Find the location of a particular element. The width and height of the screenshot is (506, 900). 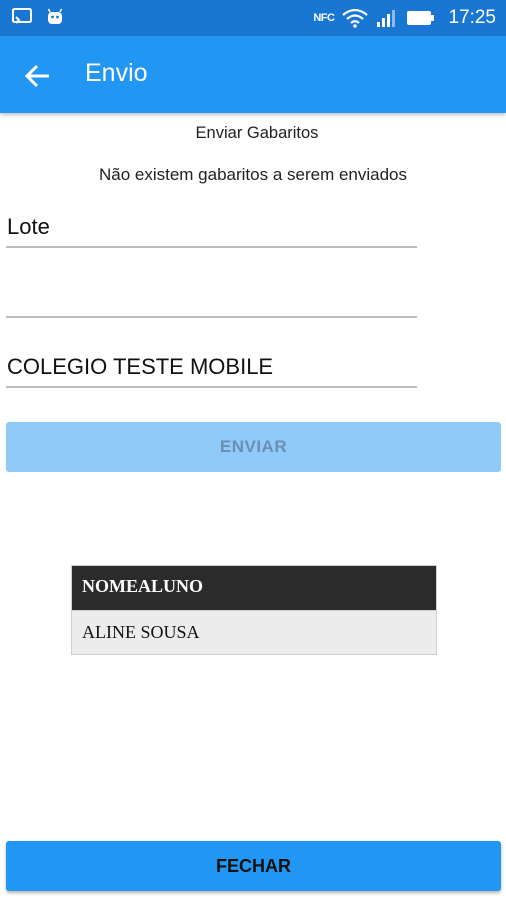

table-row: ALINE SOUSA is located at coordinates (254, 632).